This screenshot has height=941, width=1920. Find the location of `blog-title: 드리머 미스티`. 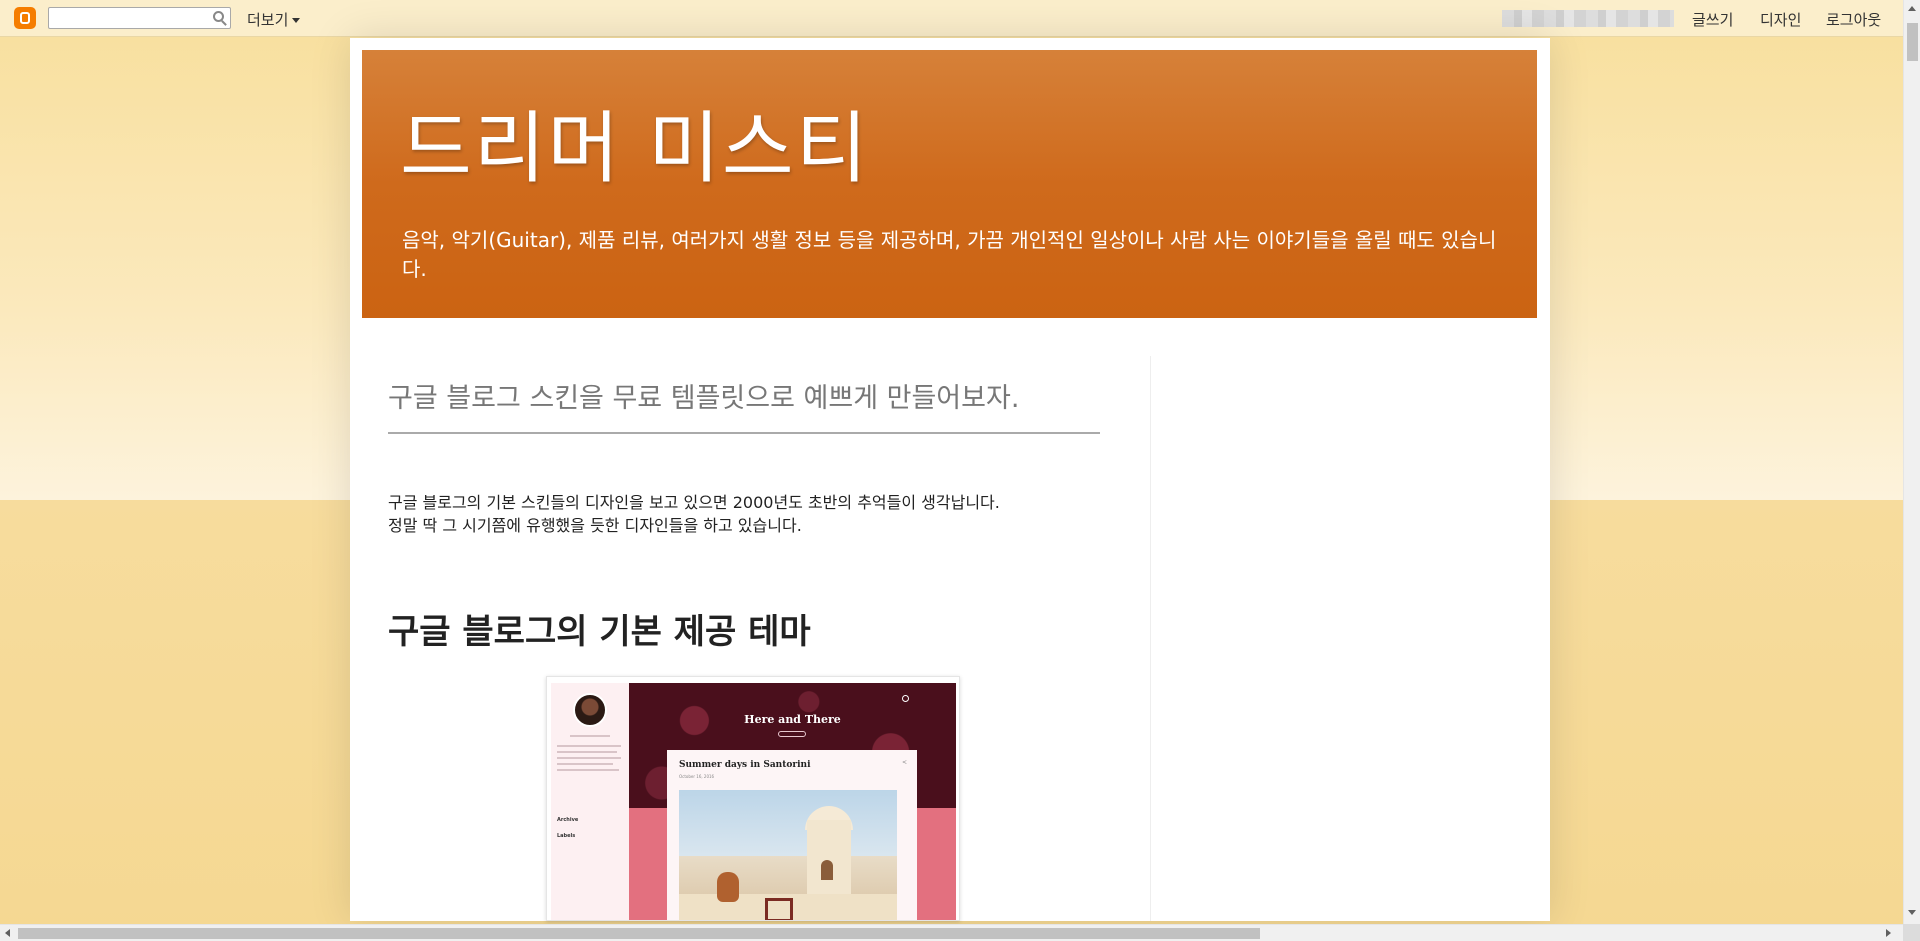

blog-title: 드리머 미스티 is located at coordinates (634, 142).